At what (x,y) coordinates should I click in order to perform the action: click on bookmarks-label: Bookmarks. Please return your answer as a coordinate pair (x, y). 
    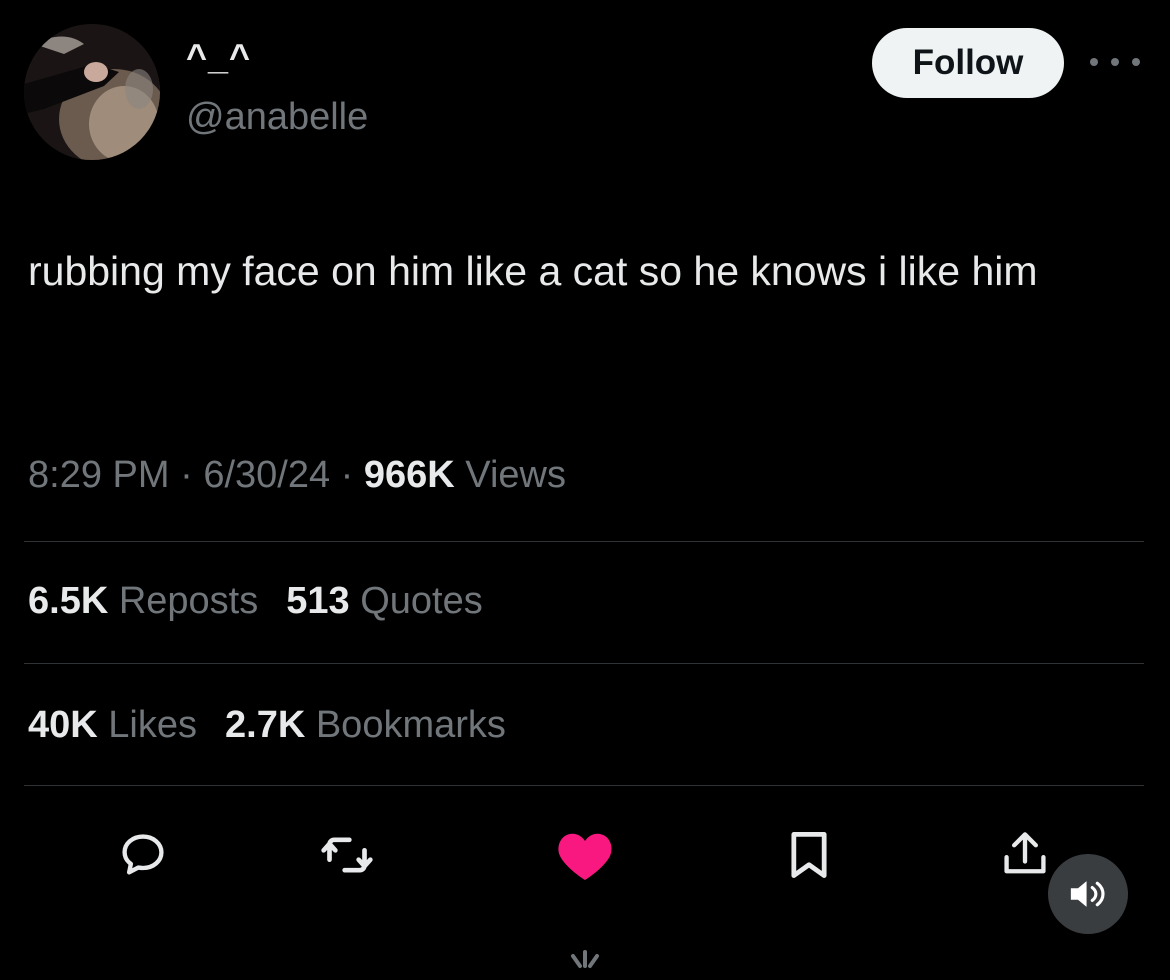
    Looking at the image, I should click on (405, 725).